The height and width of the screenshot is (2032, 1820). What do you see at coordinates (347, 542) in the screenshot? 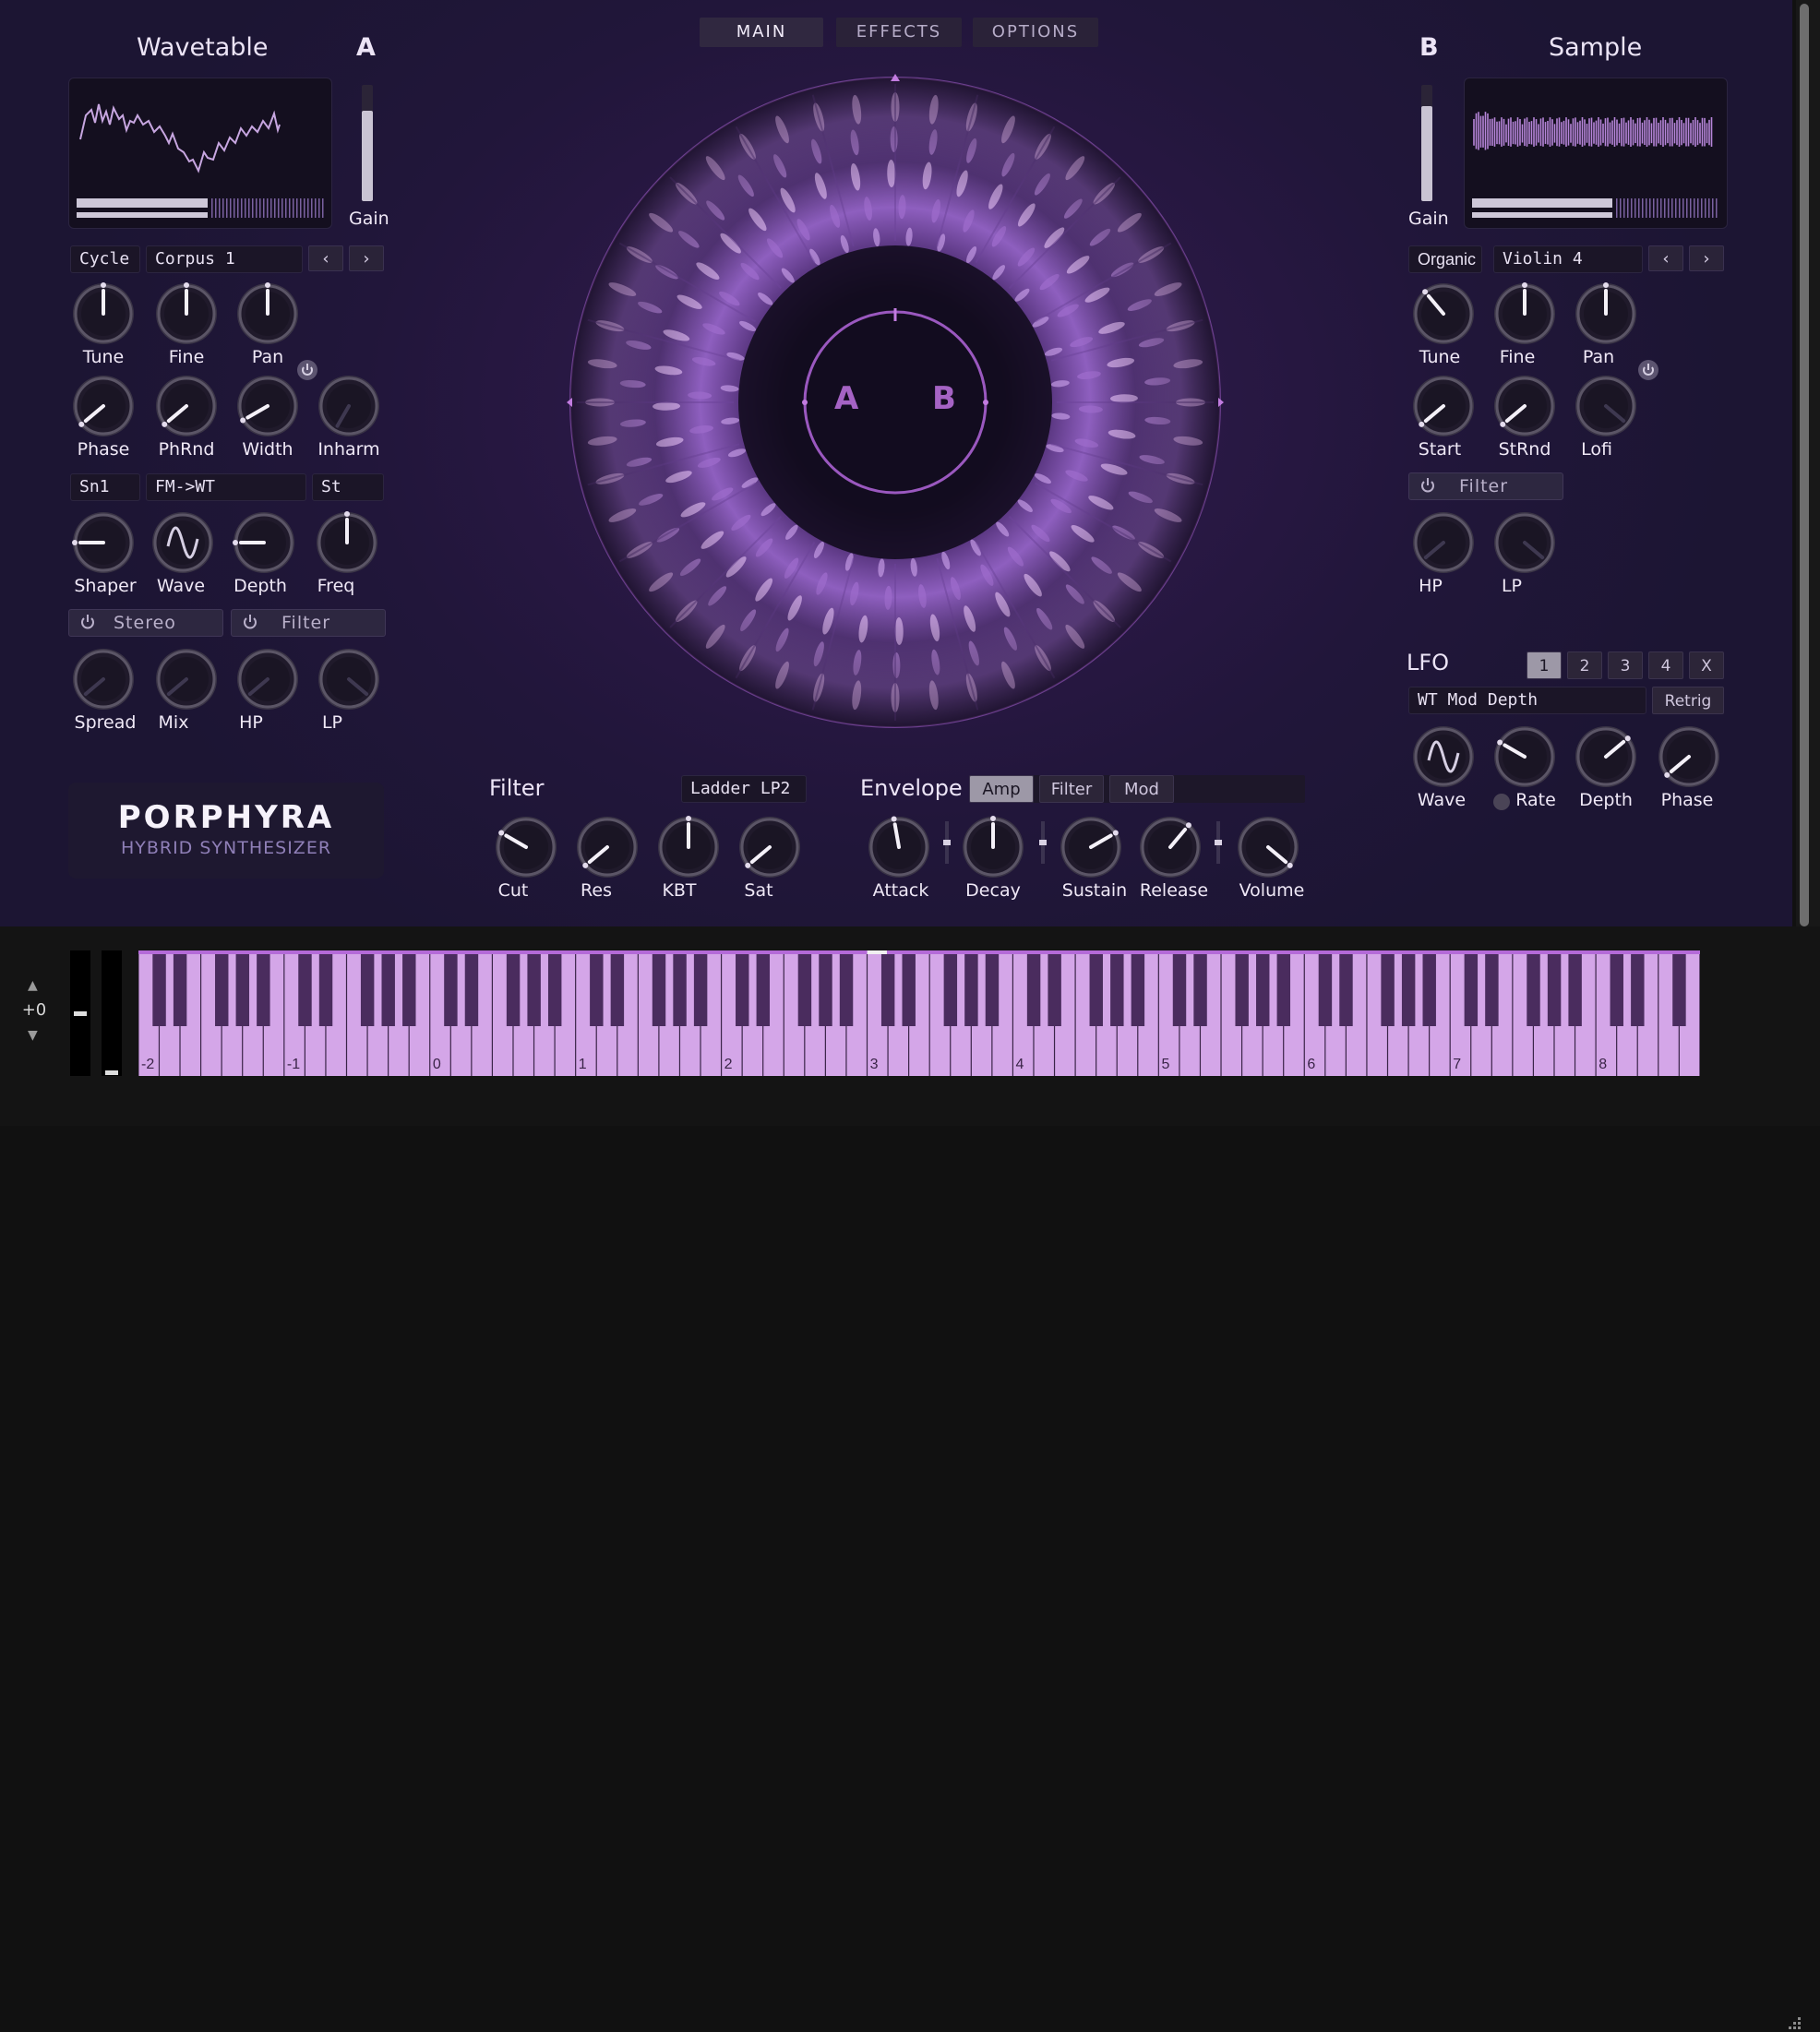
I see `mod-freq-knob` at bounding box center [347, 542].